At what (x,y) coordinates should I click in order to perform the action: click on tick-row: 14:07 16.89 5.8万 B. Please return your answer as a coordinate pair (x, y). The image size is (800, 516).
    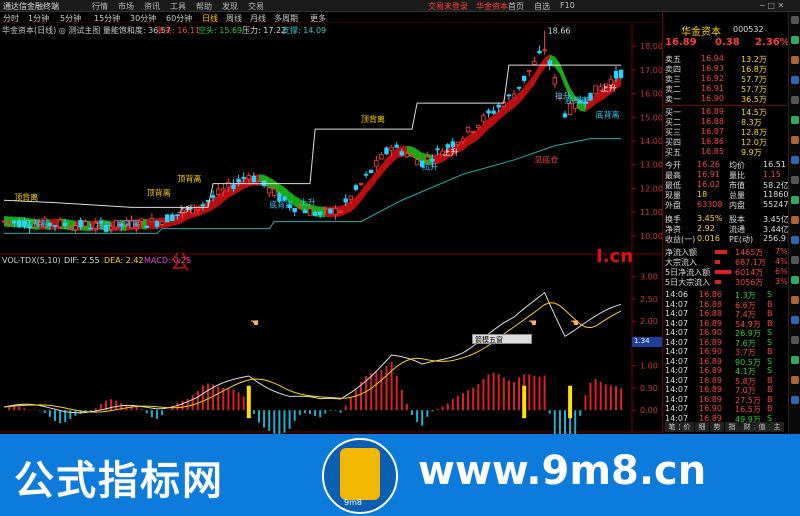
    Looking at the image, I should click on (726, 381).